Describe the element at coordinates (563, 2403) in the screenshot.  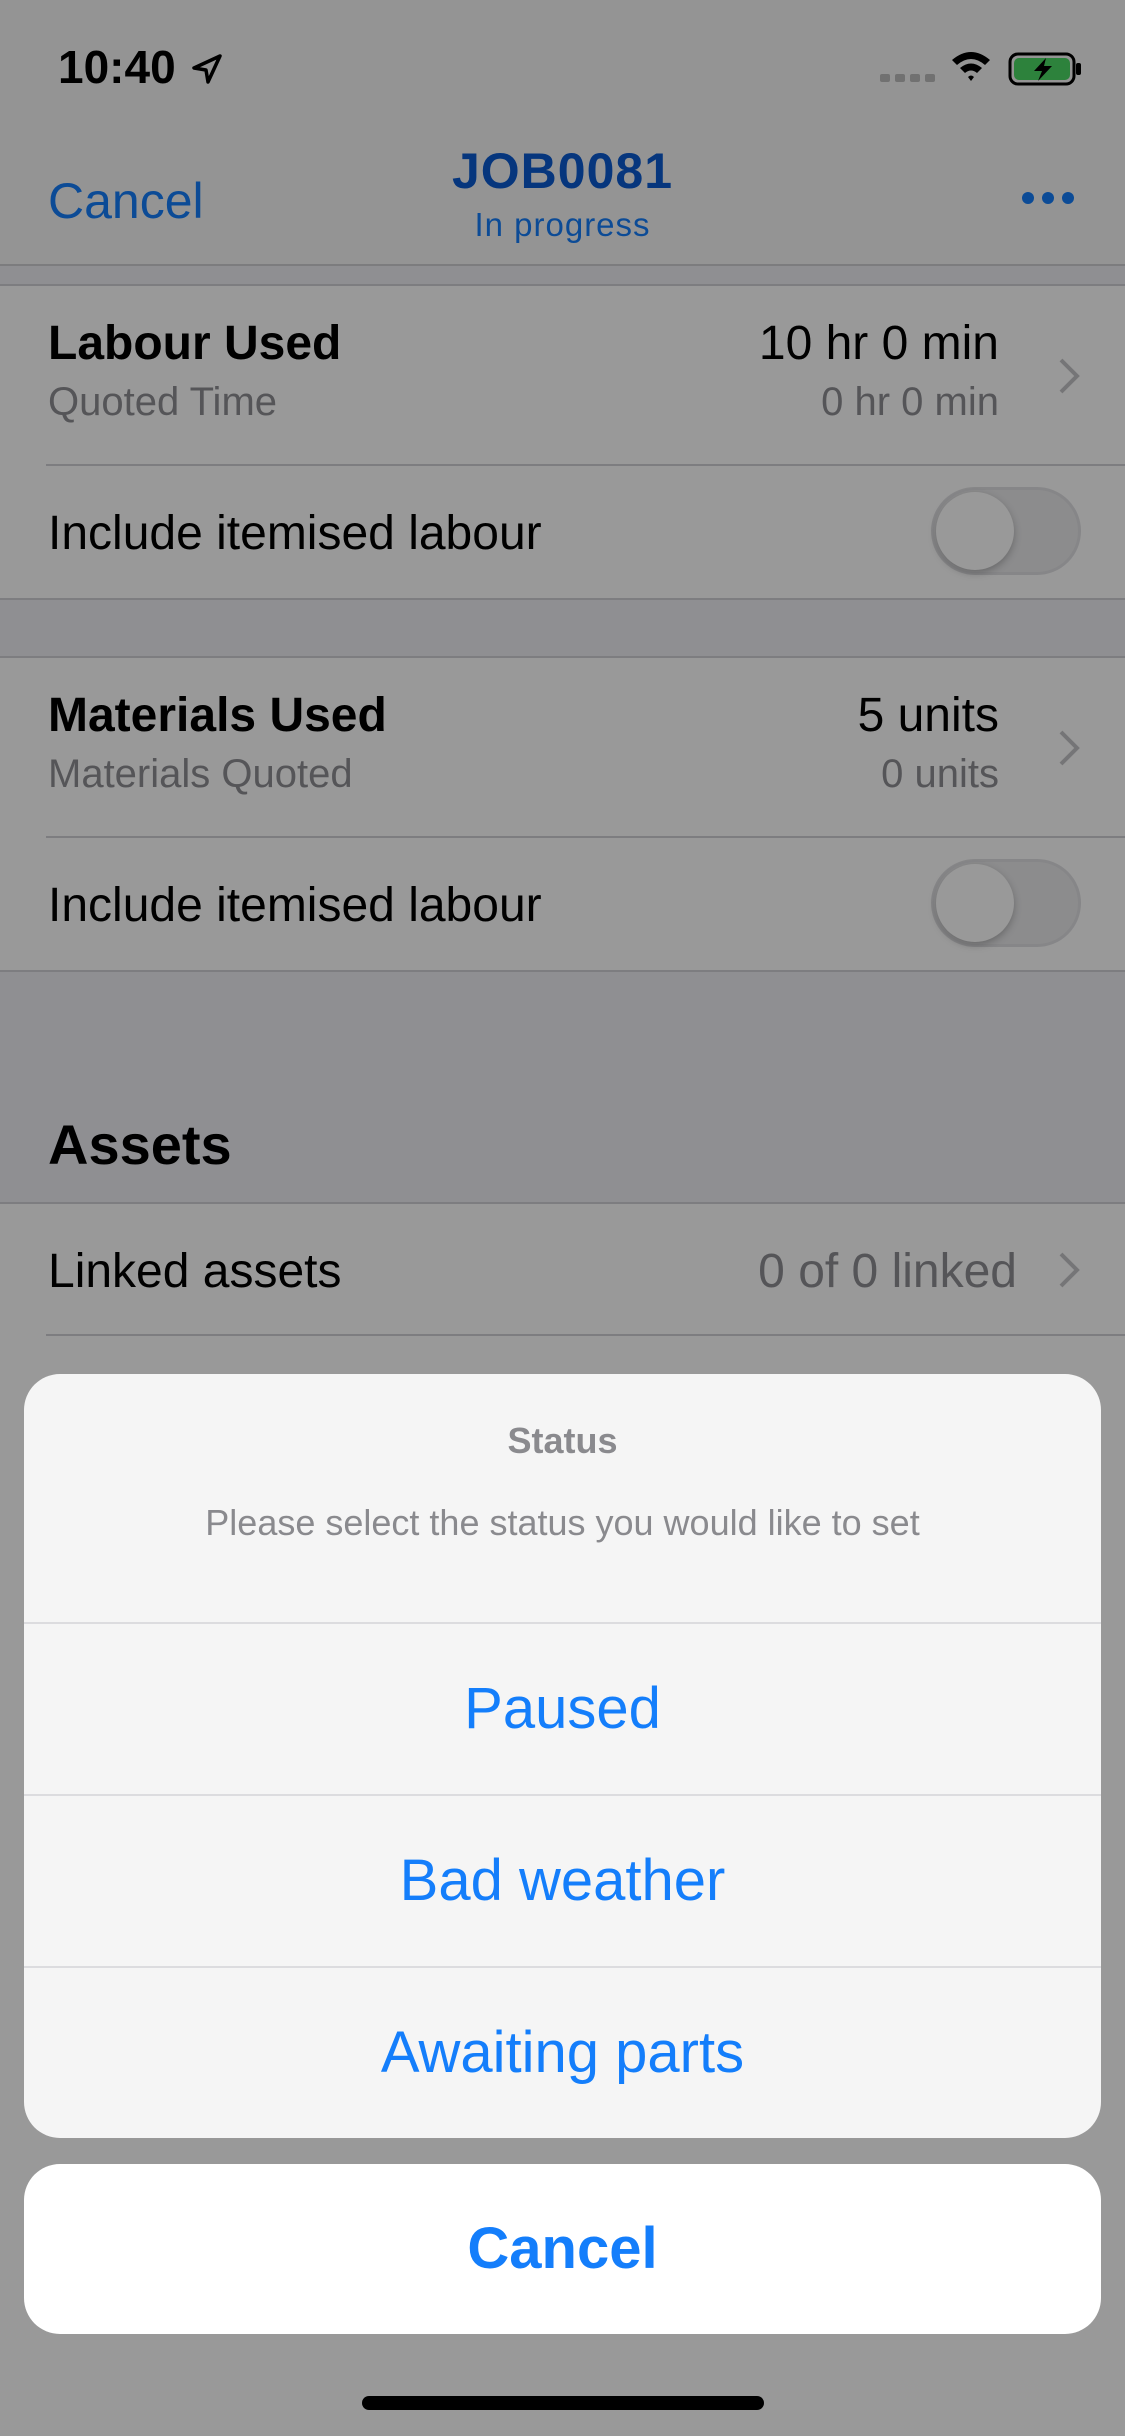
I see `home-indicator` at that location.